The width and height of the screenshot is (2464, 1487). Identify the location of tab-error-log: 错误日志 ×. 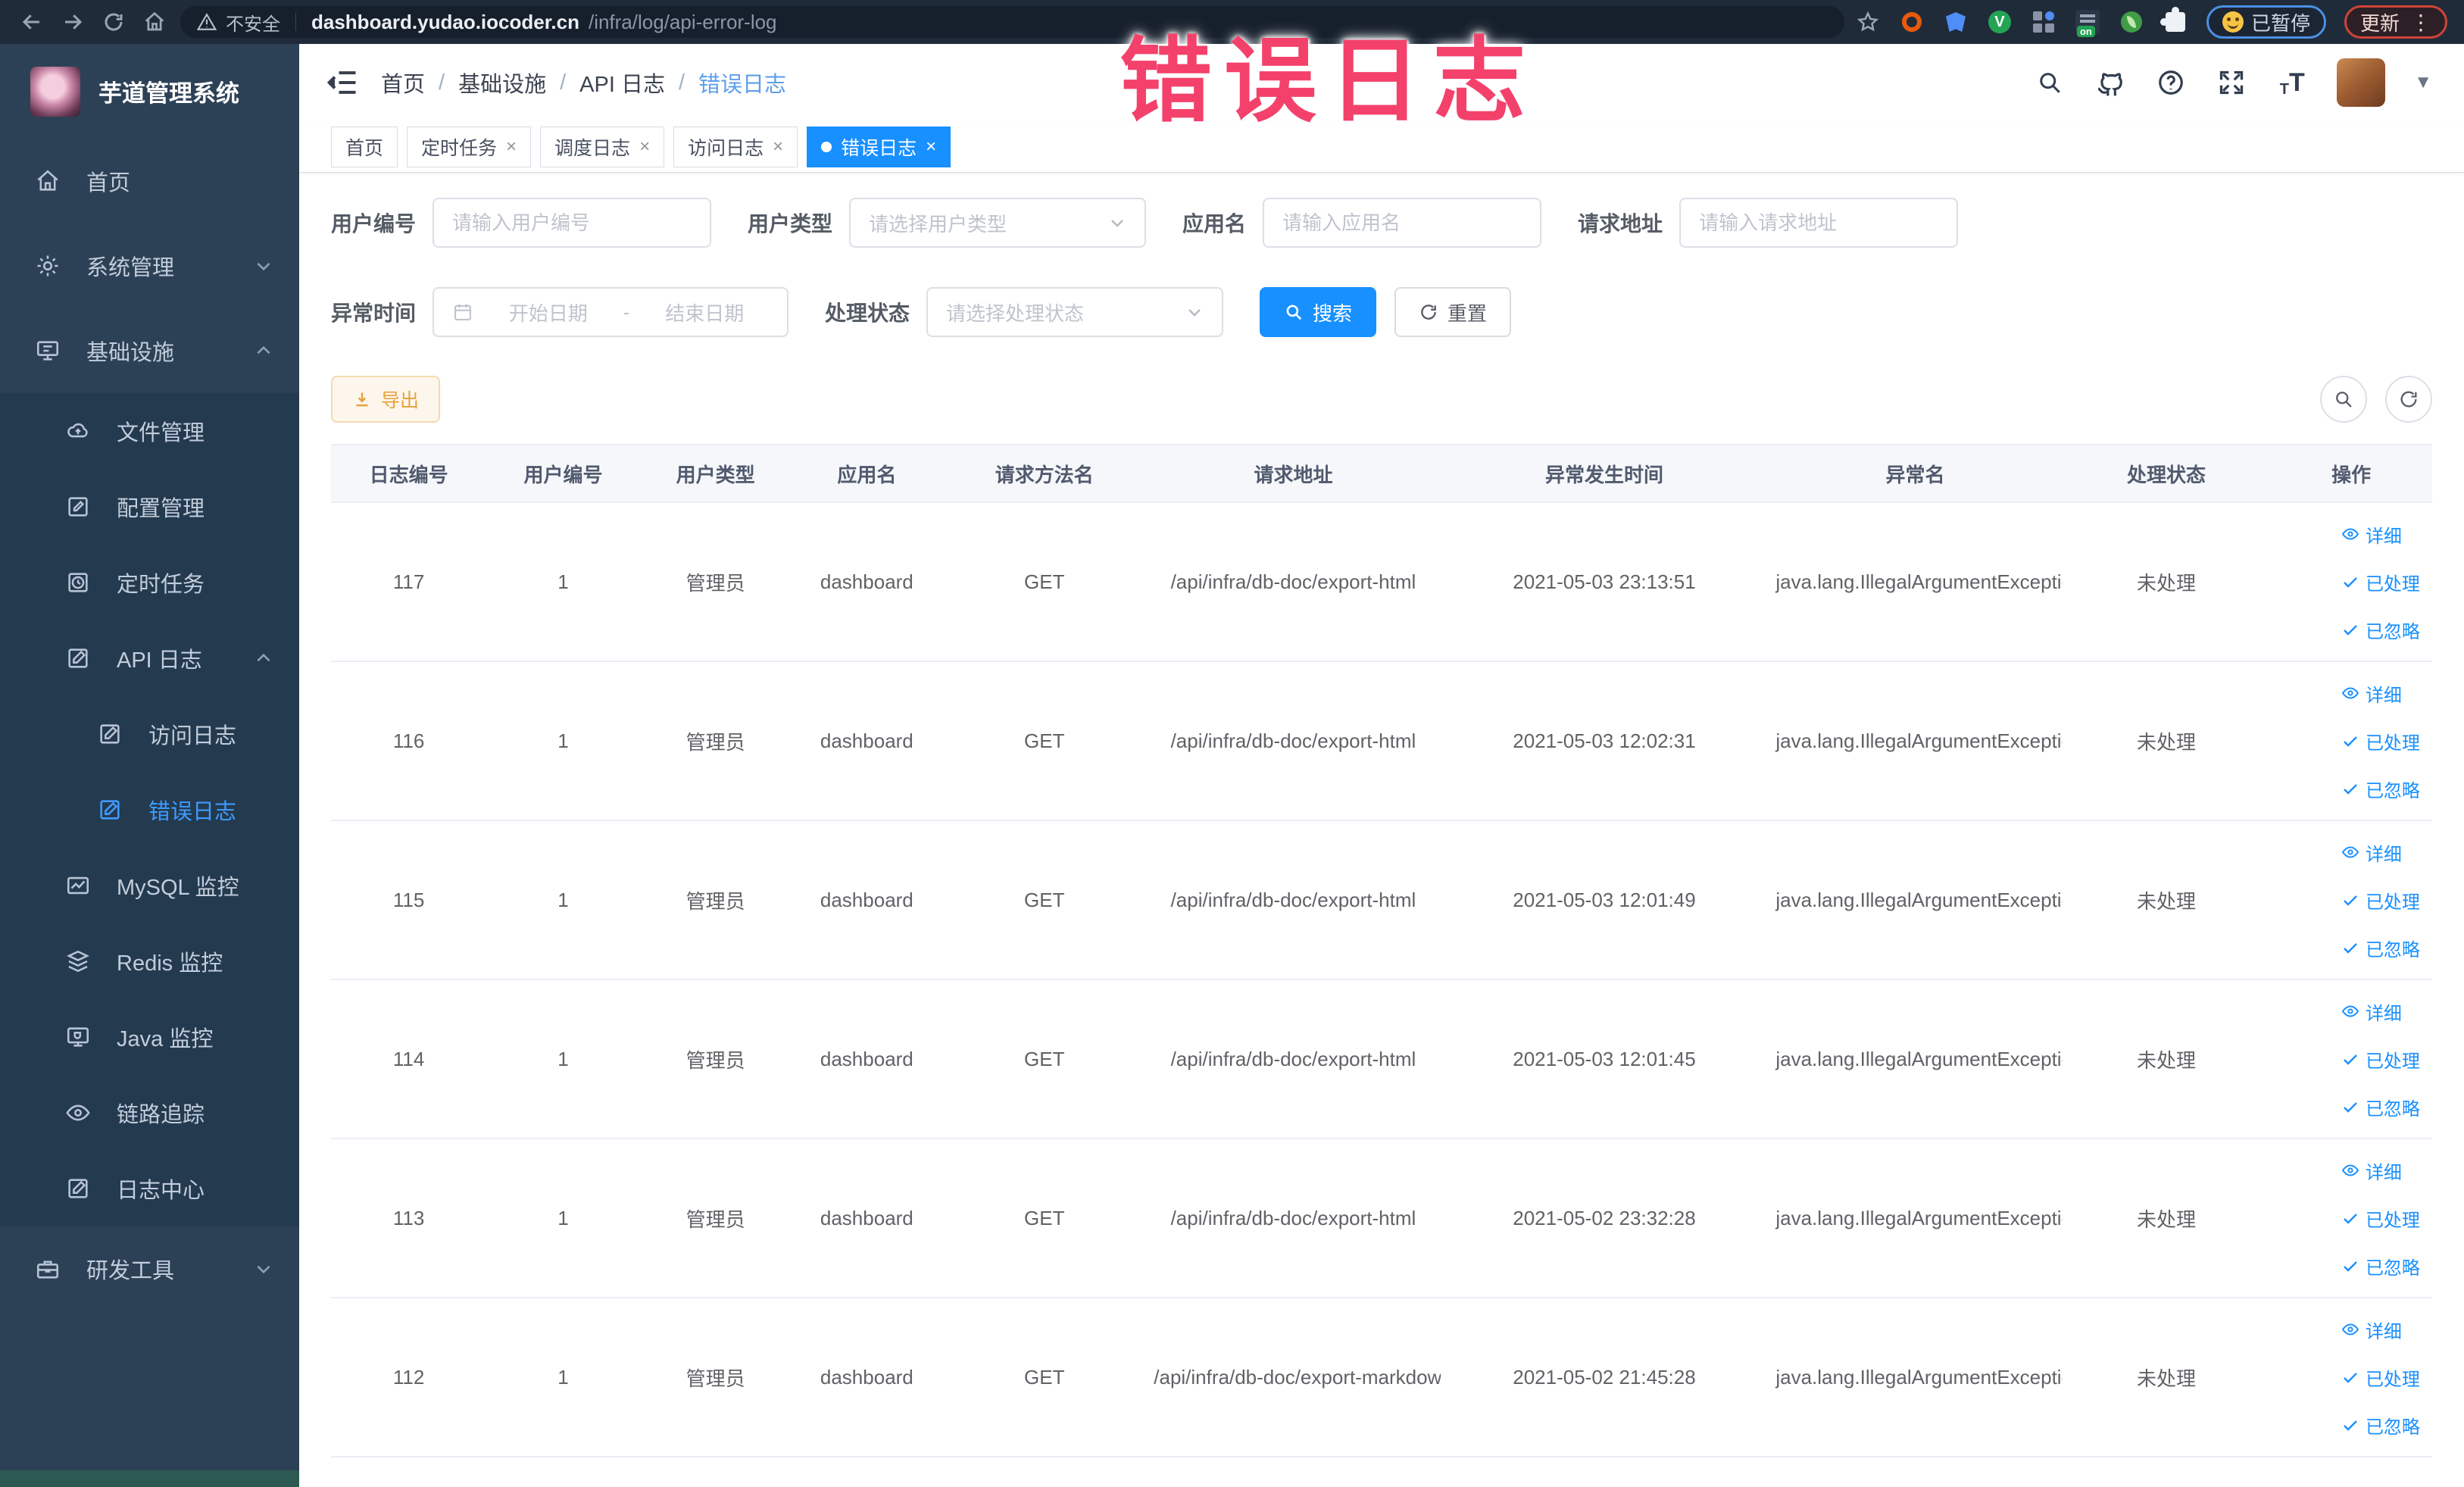
(879, 146).